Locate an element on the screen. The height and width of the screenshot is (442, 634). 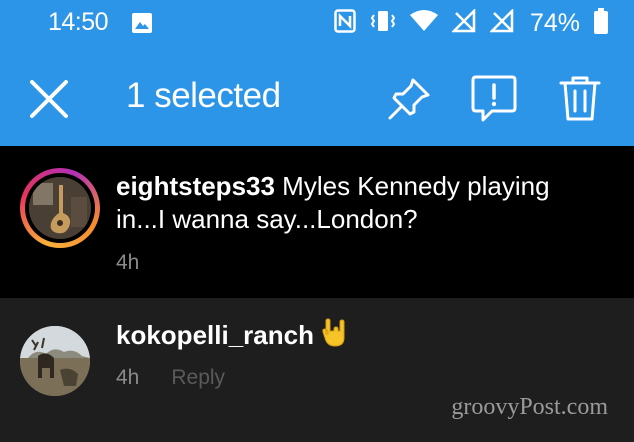
status-time: 14:50 is located at coordinates (78, 22).